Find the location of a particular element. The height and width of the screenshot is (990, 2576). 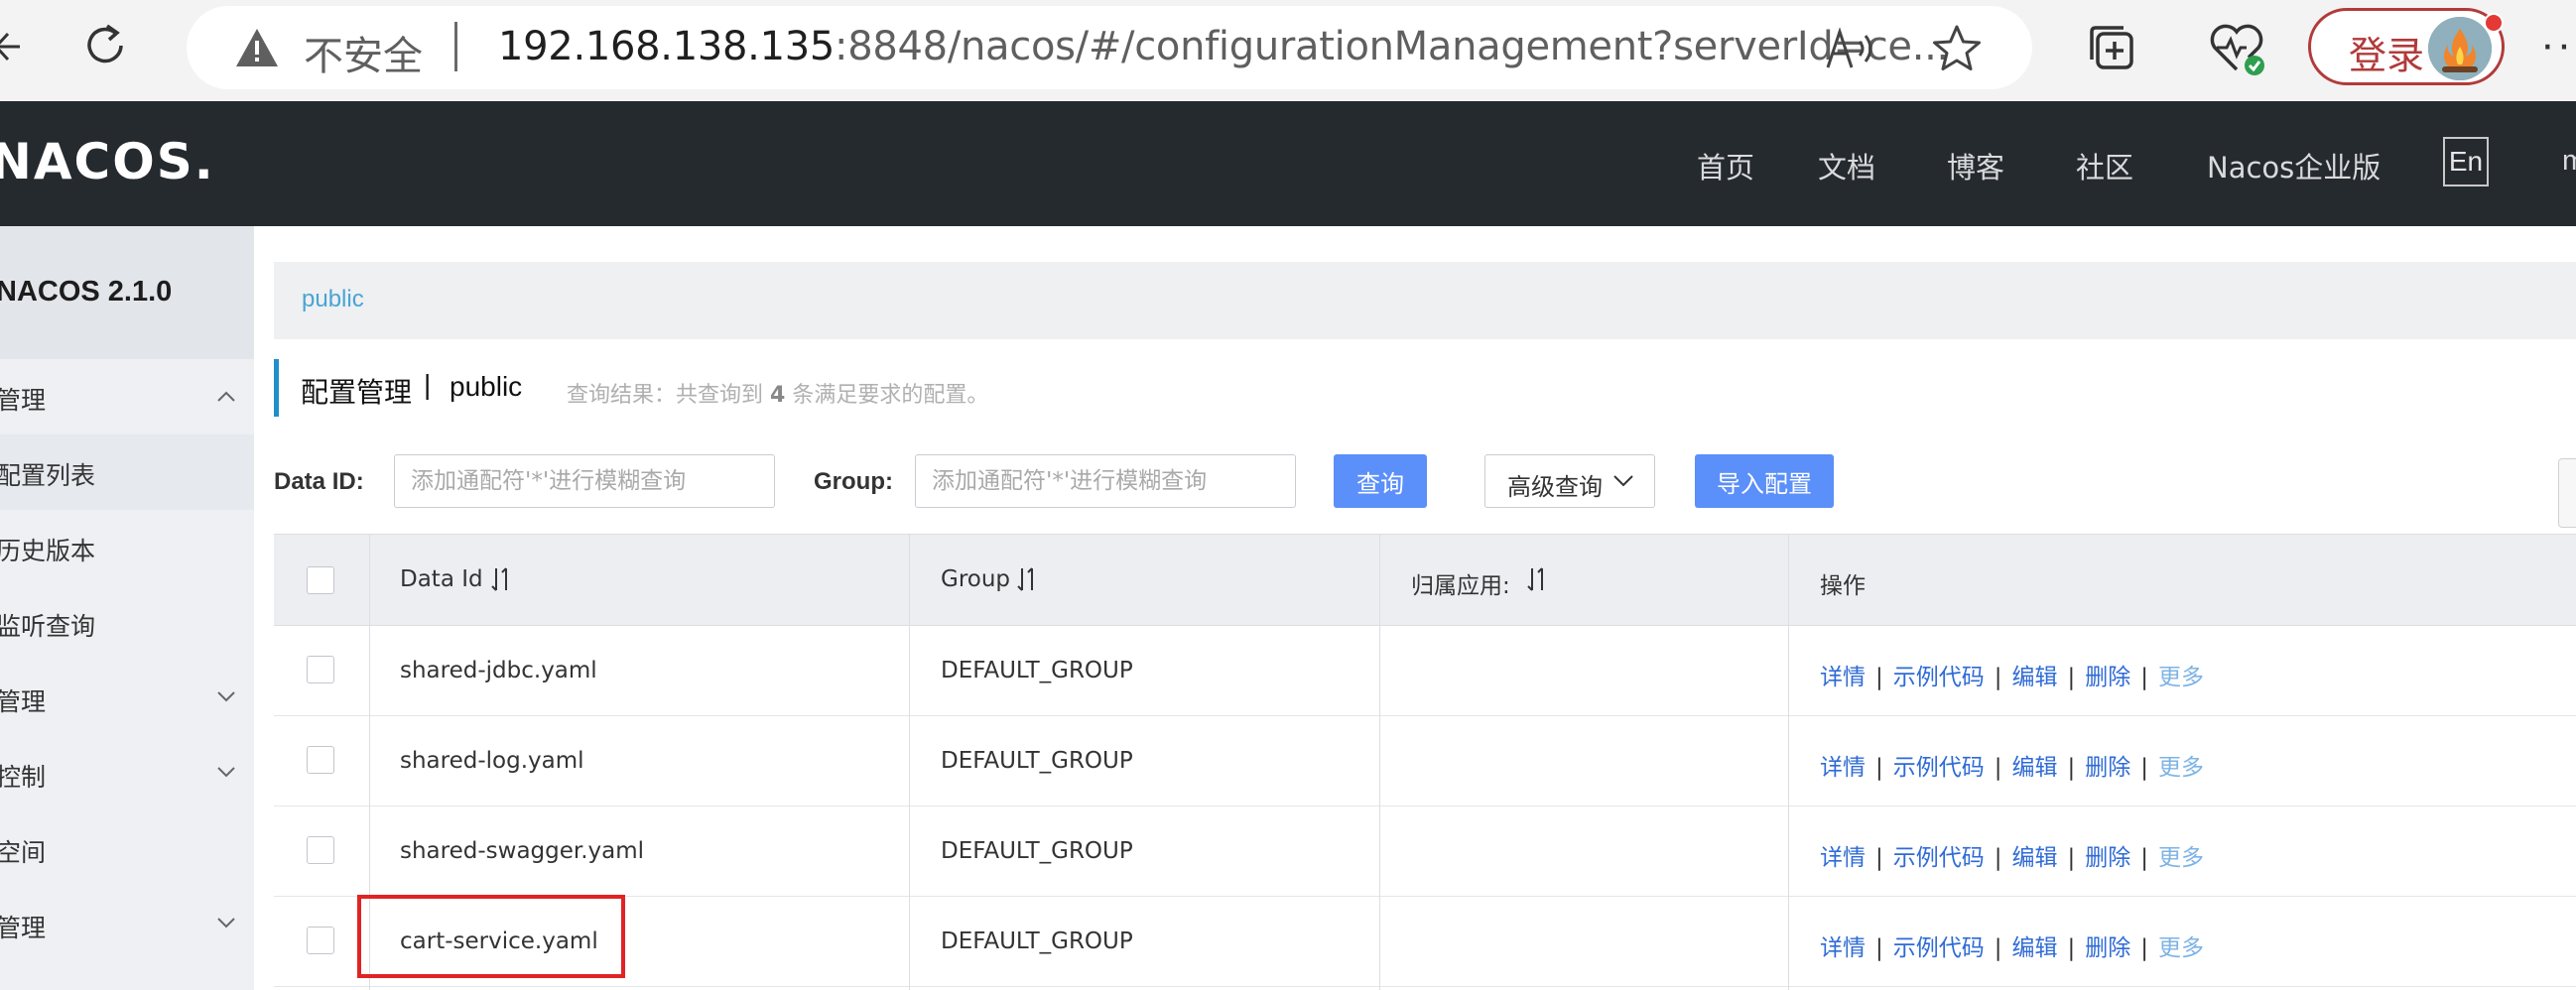

reload-icon is located at coordinates (105, 45).